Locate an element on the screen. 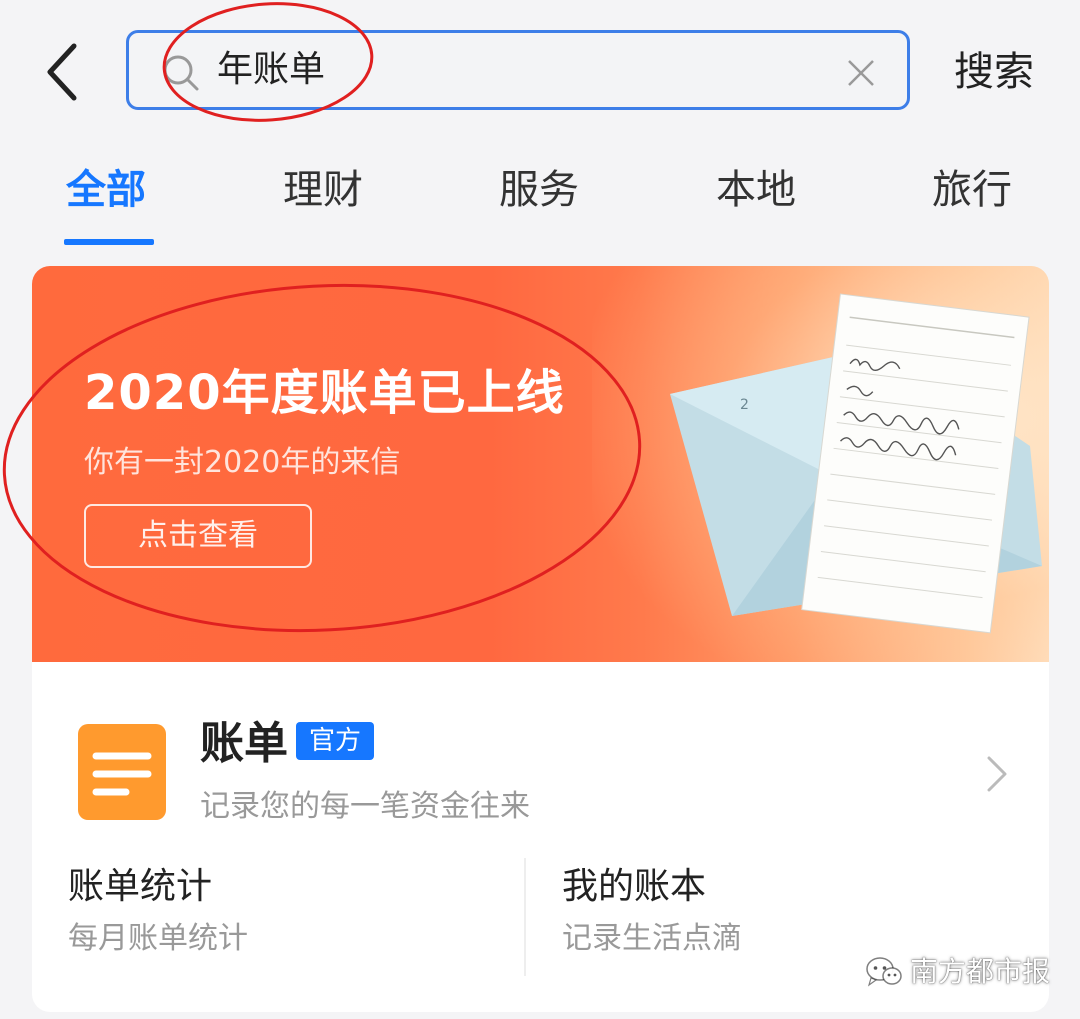  search-query-text: 年账单 is located at coordinates (271, 70).